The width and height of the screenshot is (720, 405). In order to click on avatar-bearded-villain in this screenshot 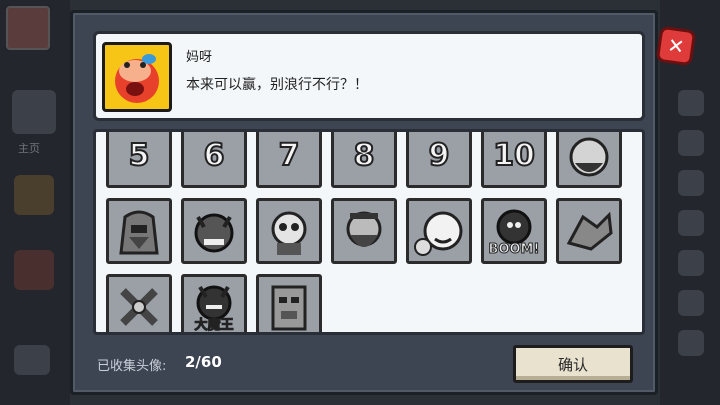, I will do `click(364, 231)`.